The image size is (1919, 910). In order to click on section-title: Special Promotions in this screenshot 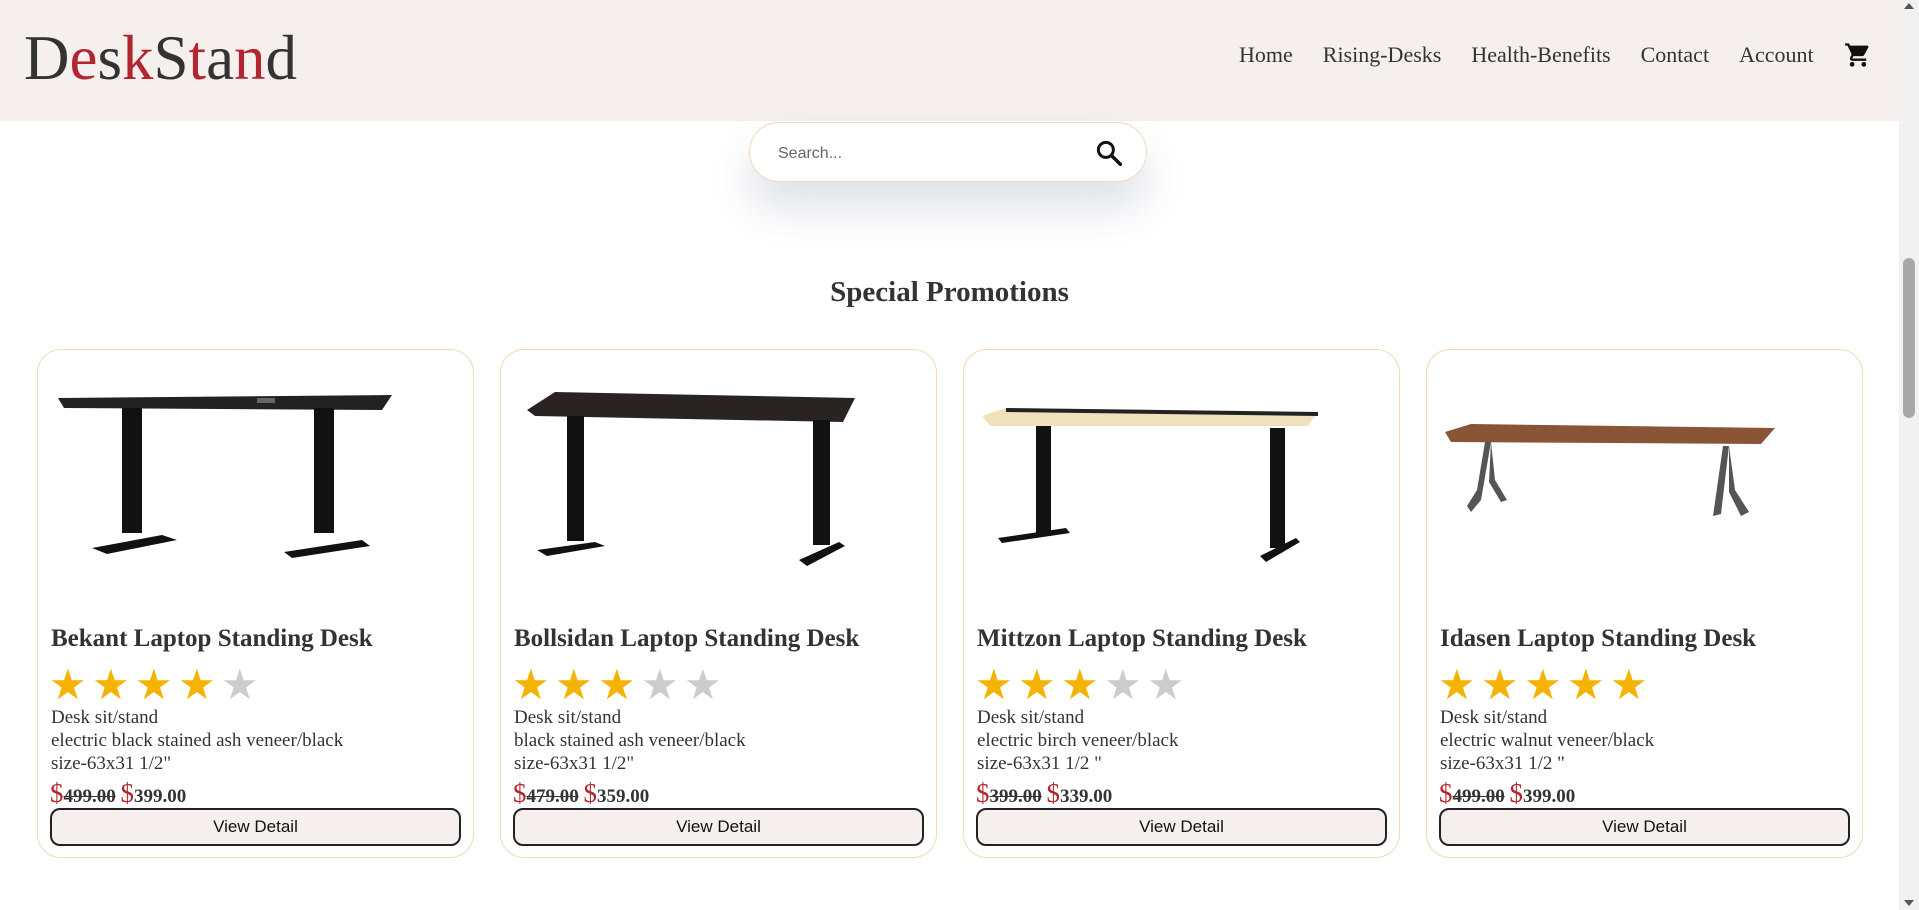, I will do `click(949, 292)`.